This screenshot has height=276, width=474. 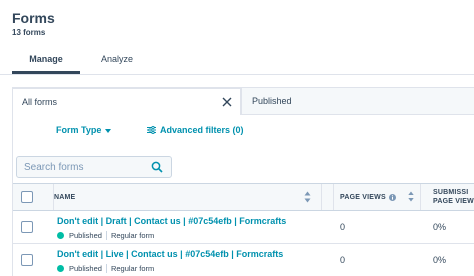 I want to click on form-type-filter: Form Type, so click(x=84, y=130).